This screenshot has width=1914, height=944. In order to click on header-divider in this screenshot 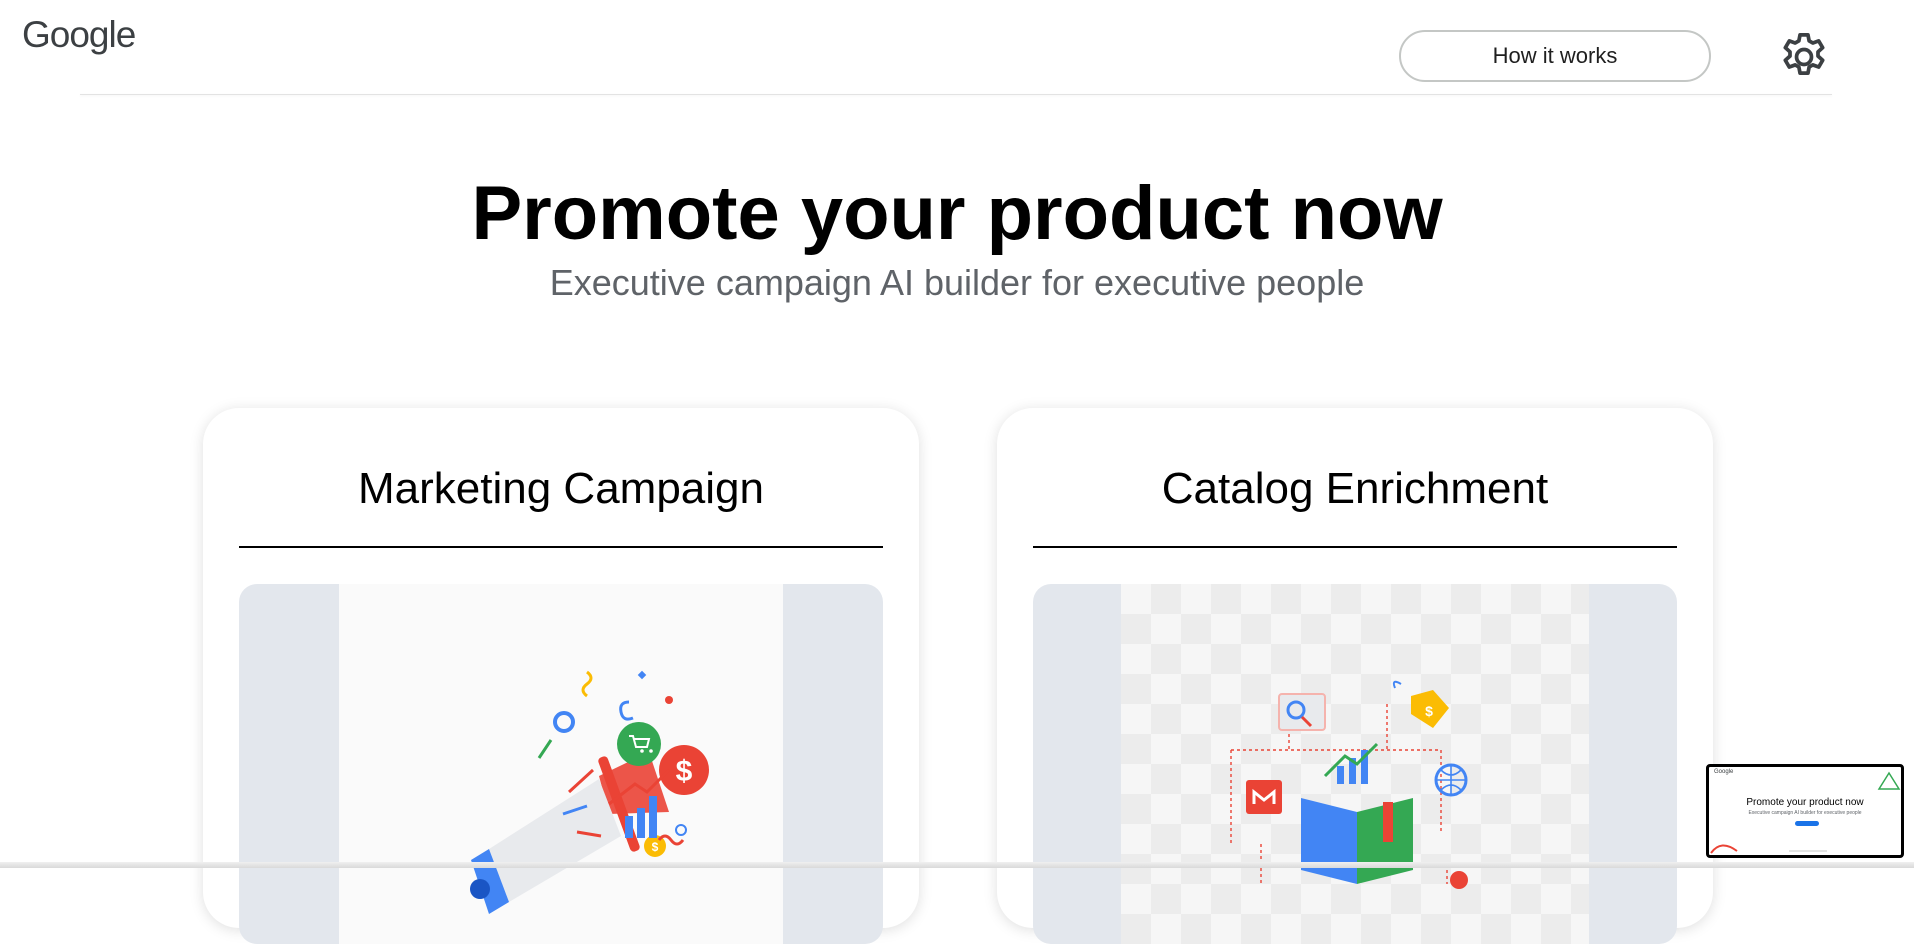, I will do `click(956, 94)`.